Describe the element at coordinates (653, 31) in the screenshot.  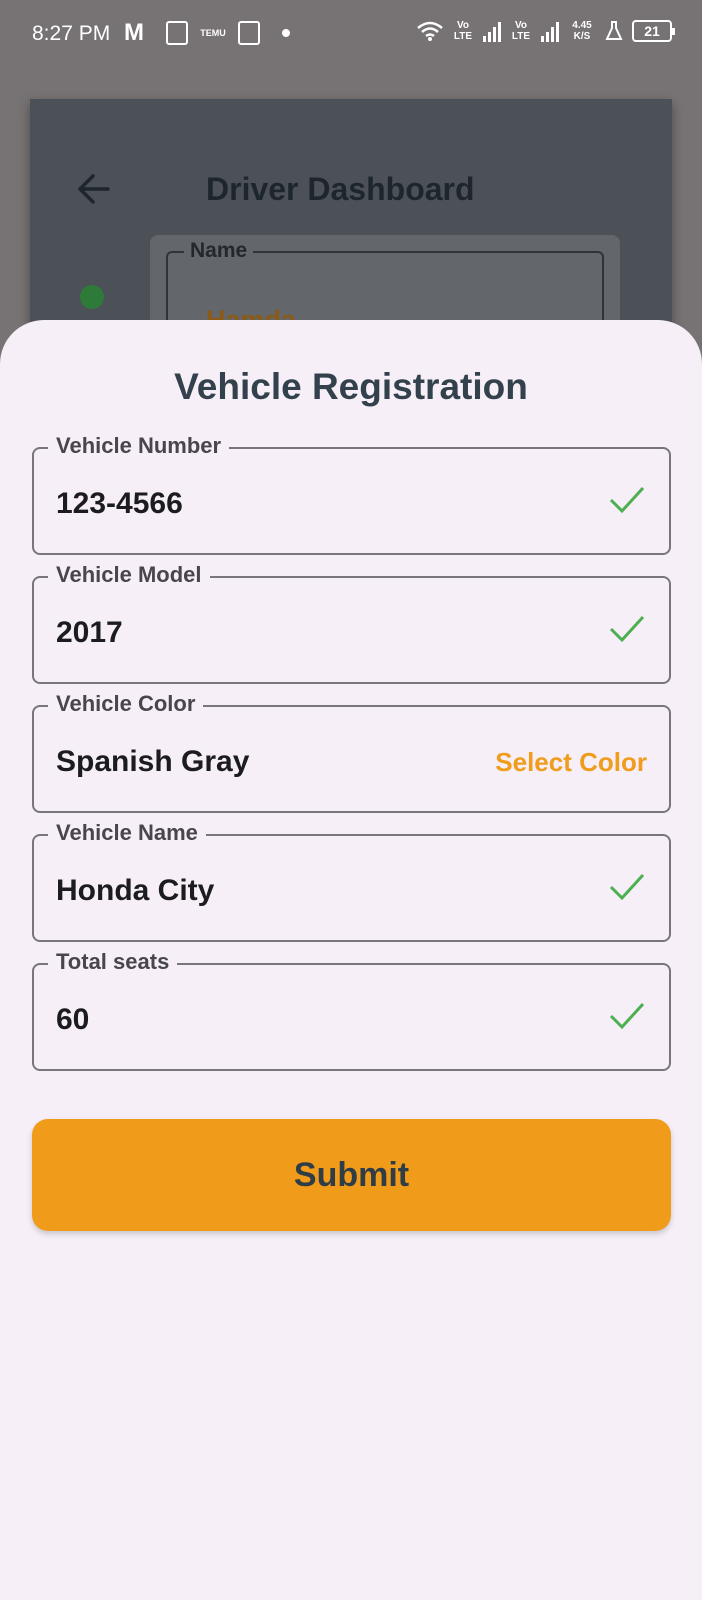
I see `battery-icon: 21` at that location.